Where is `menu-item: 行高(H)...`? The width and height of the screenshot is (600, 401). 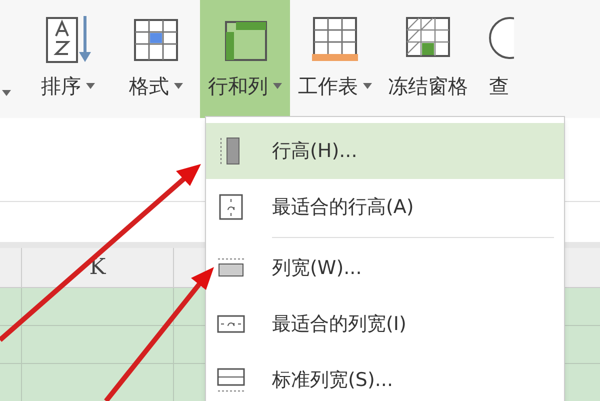
menu-item: 行高(H)... is located at coordinates (385, 151).